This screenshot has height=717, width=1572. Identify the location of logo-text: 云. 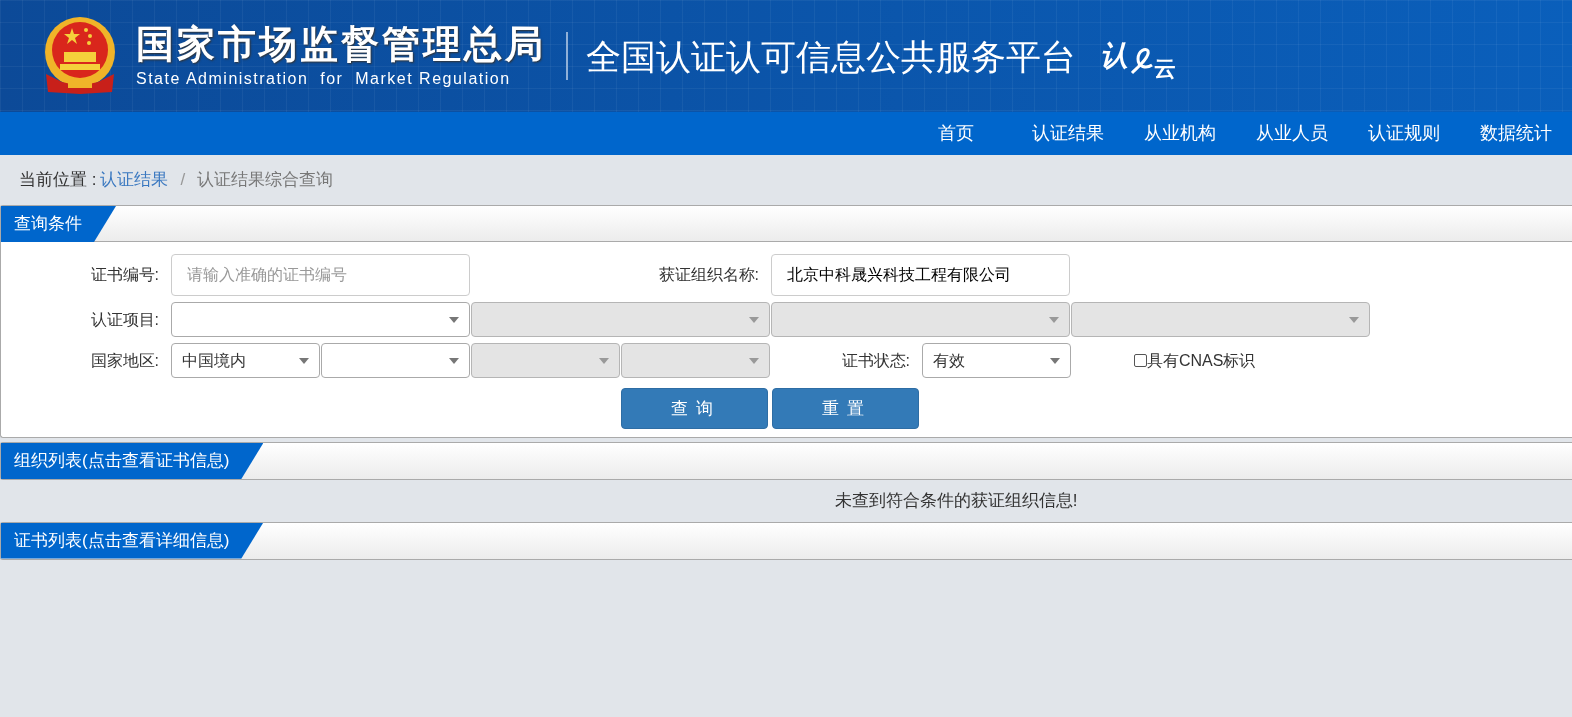
(1165, 69).